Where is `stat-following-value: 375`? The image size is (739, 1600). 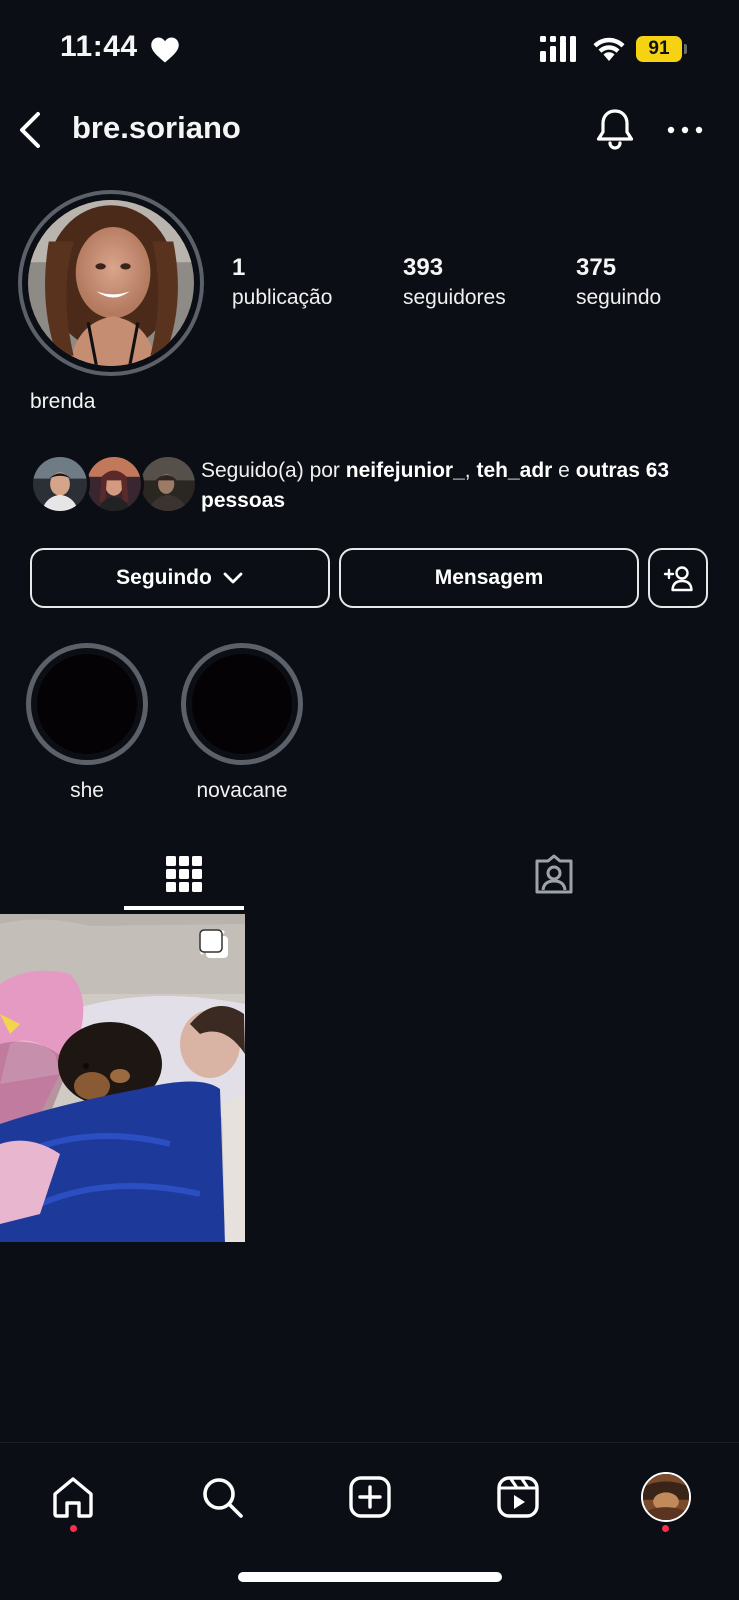
stat-following-value: 375 is located at coordinates (596, 267).